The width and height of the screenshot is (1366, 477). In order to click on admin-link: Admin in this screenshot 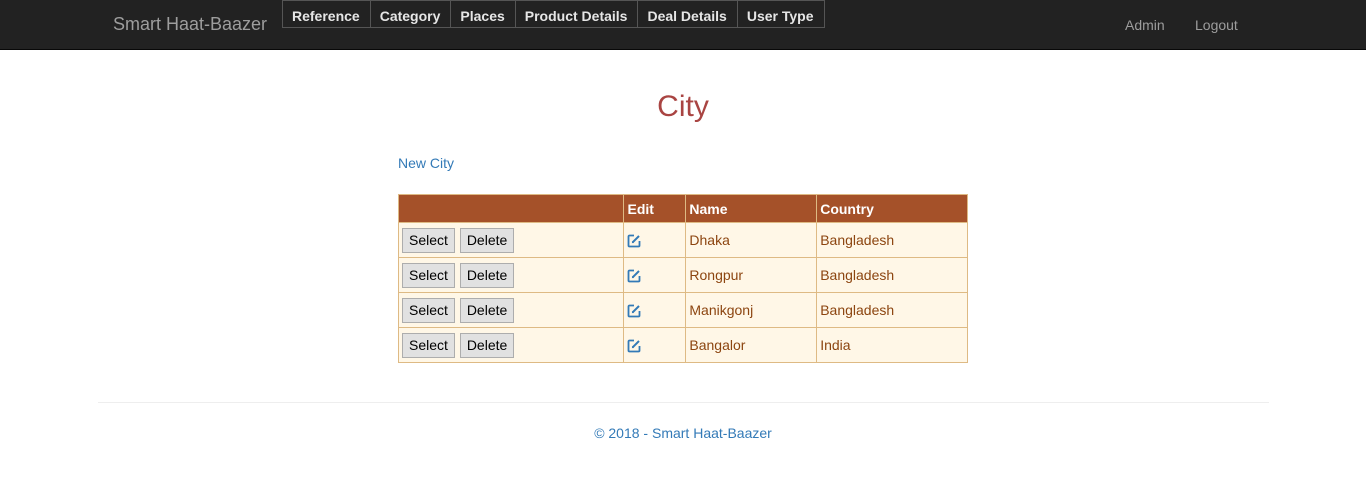, I will do `click(1145, 25)`.